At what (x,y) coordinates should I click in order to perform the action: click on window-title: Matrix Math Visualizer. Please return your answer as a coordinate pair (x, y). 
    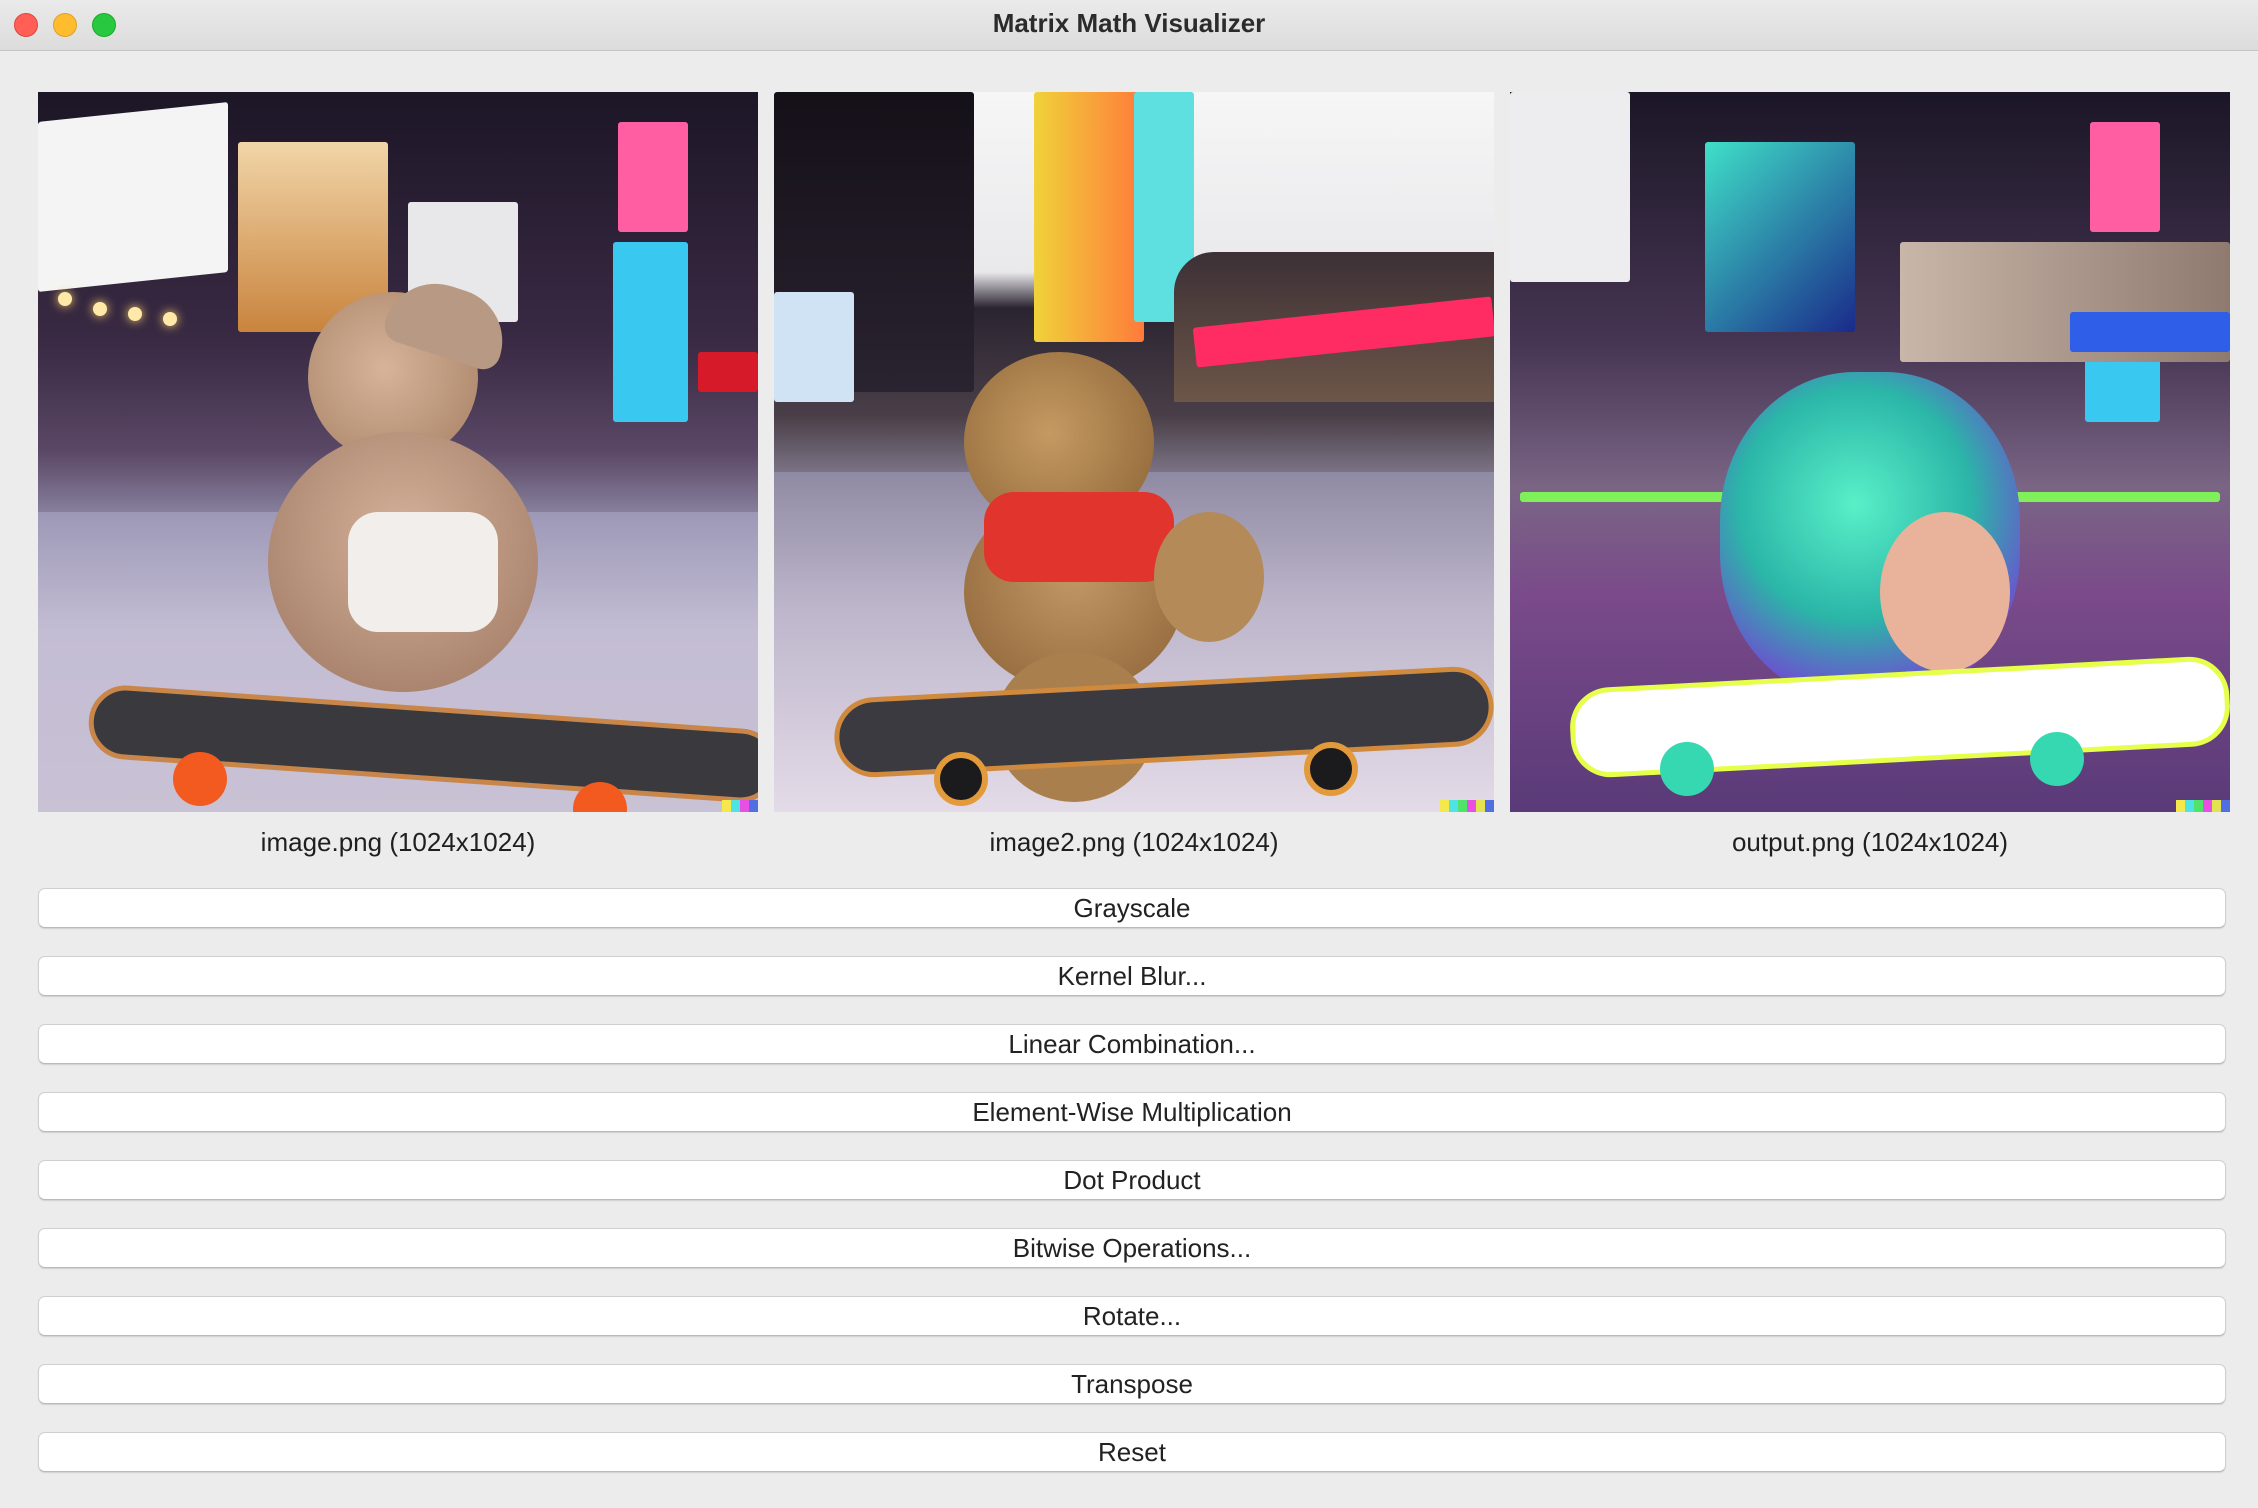
    Looking at the image, I should click on (1129, 23).